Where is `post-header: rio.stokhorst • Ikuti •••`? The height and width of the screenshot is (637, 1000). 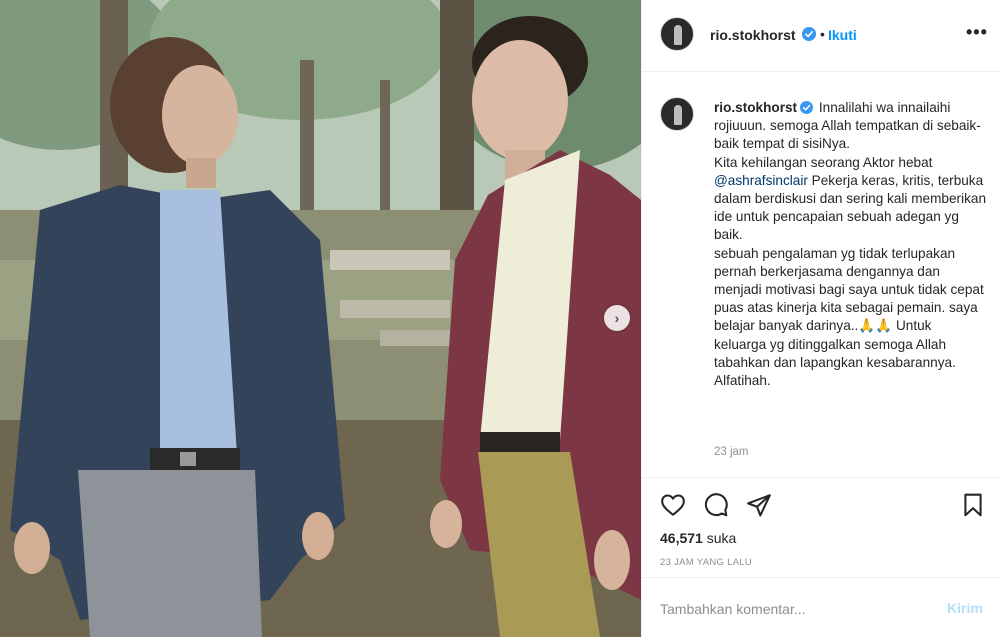 post-header: rio.stokhorst • Ikuti ••• is located at coordinates (821, 36).